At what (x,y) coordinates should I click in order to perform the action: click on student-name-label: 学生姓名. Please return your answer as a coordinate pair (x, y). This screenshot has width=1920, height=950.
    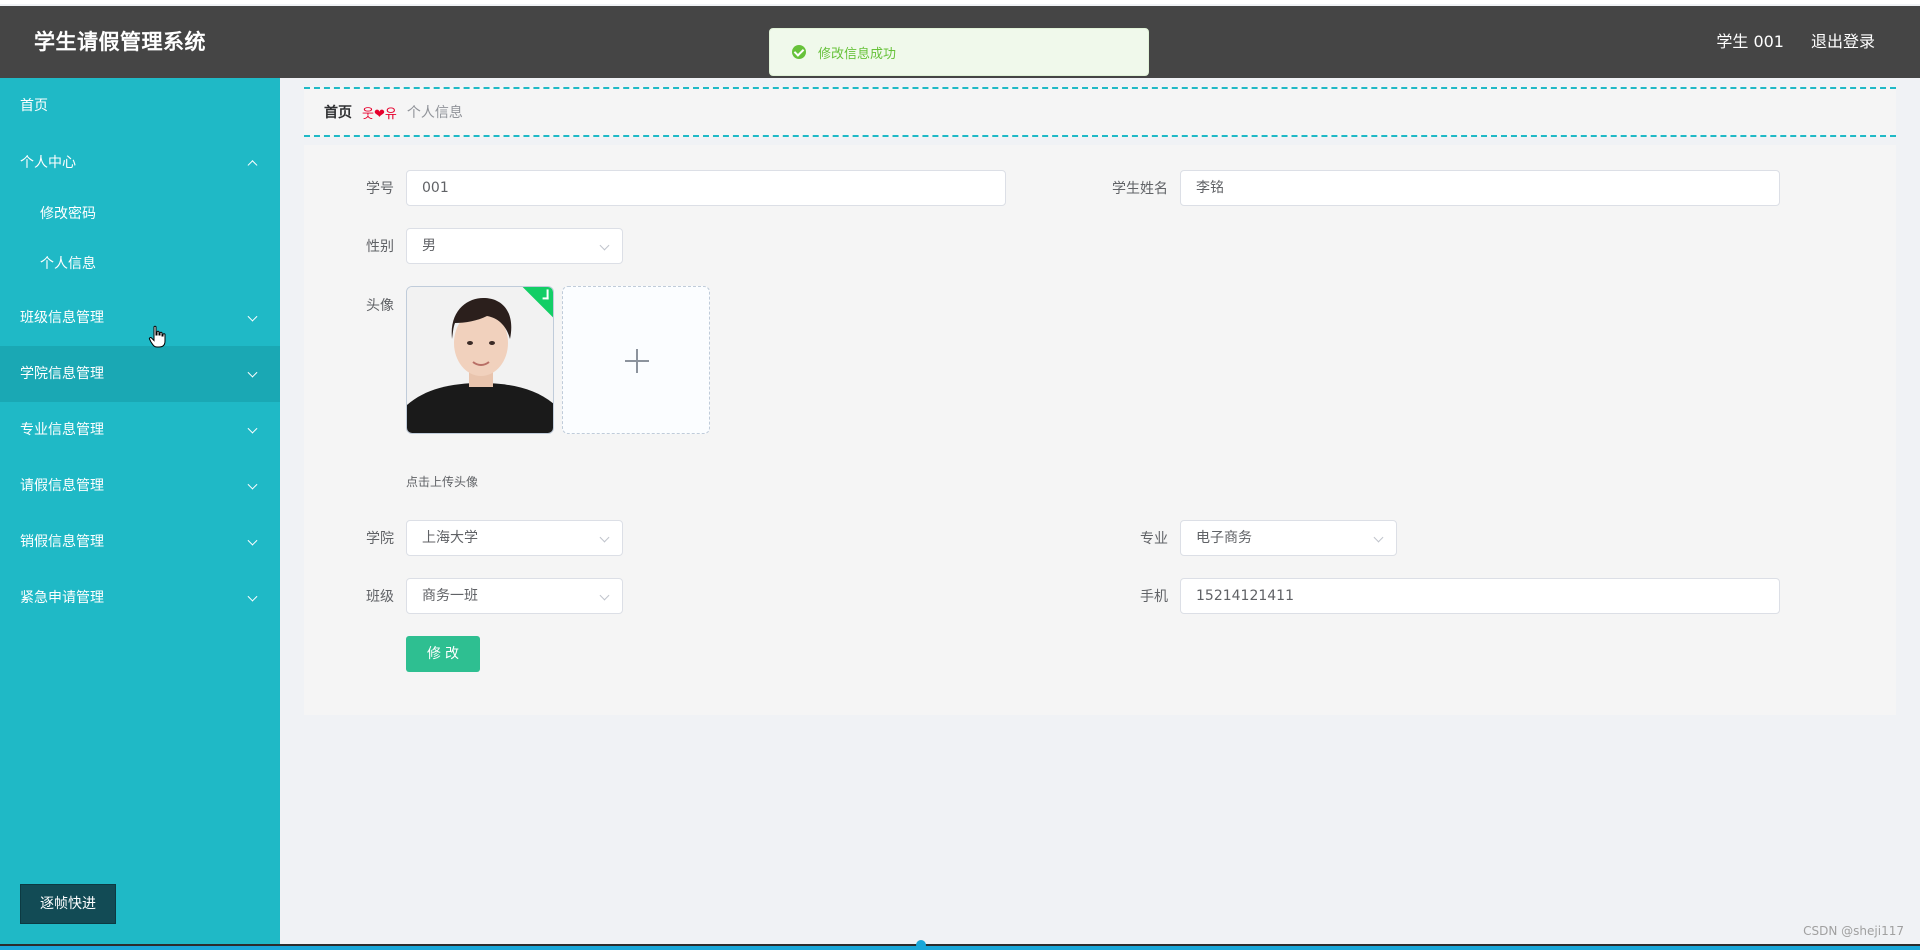
    Looking at the image, I should click on (1140, 189).